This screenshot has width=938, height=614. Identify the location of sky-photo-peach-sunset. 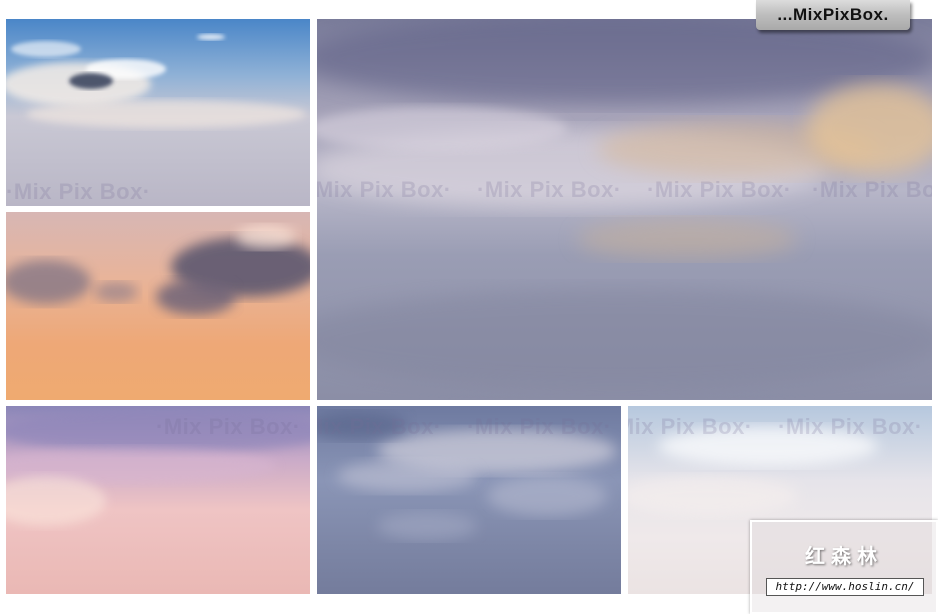
(158, 306).